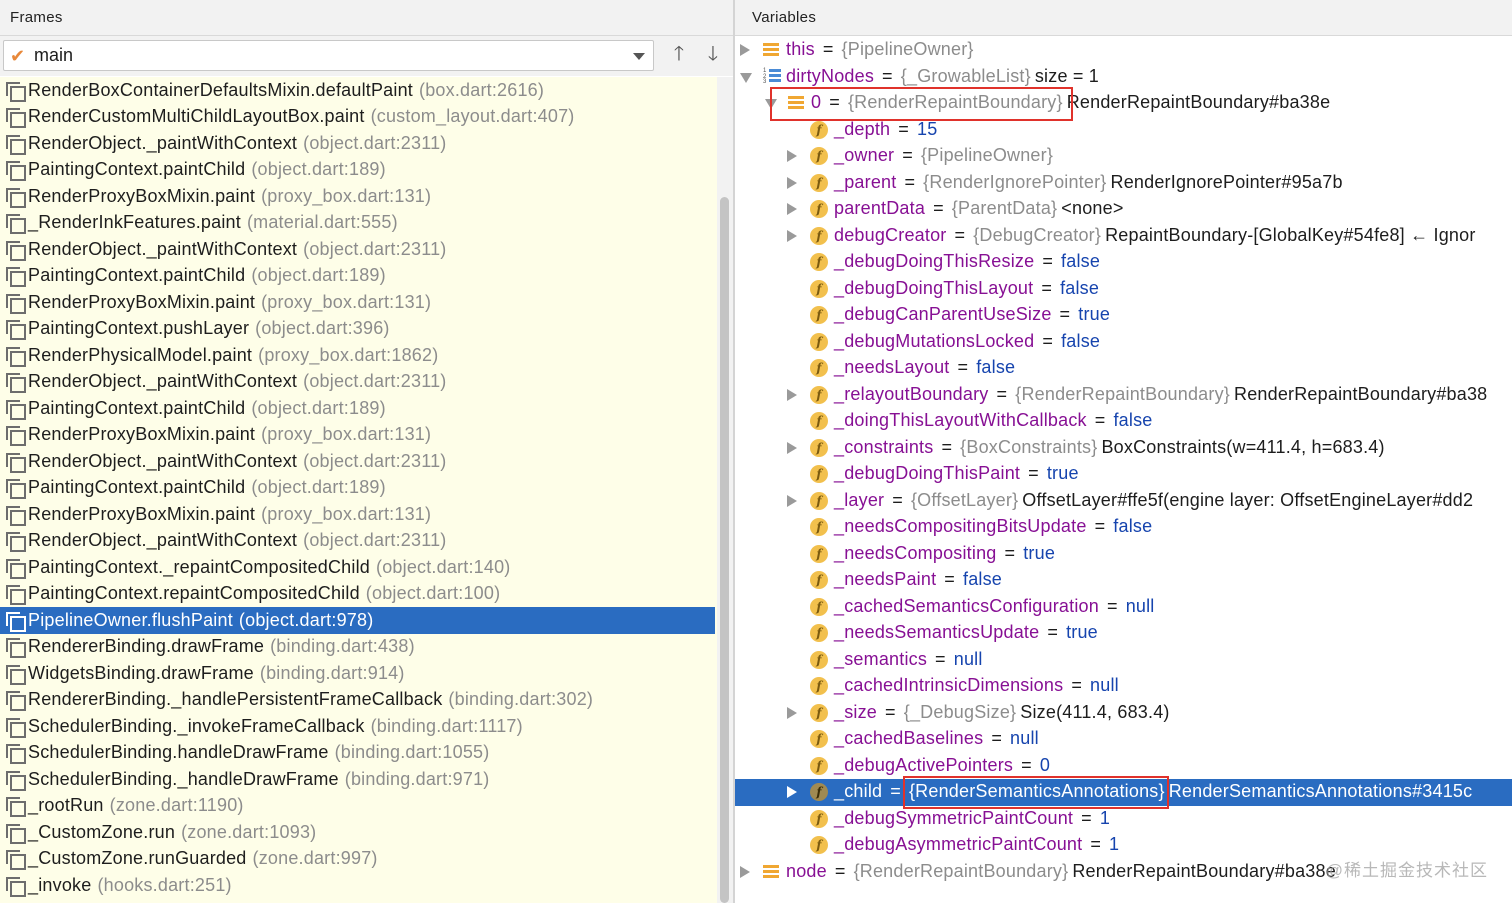 This screenshot has width=1512, height=903. Describe the element at coordinates (1123, 713) in the screenshot. I see `variable-row: f _size = {_DebugSize} Size(411.4, 683.4)` at that location.